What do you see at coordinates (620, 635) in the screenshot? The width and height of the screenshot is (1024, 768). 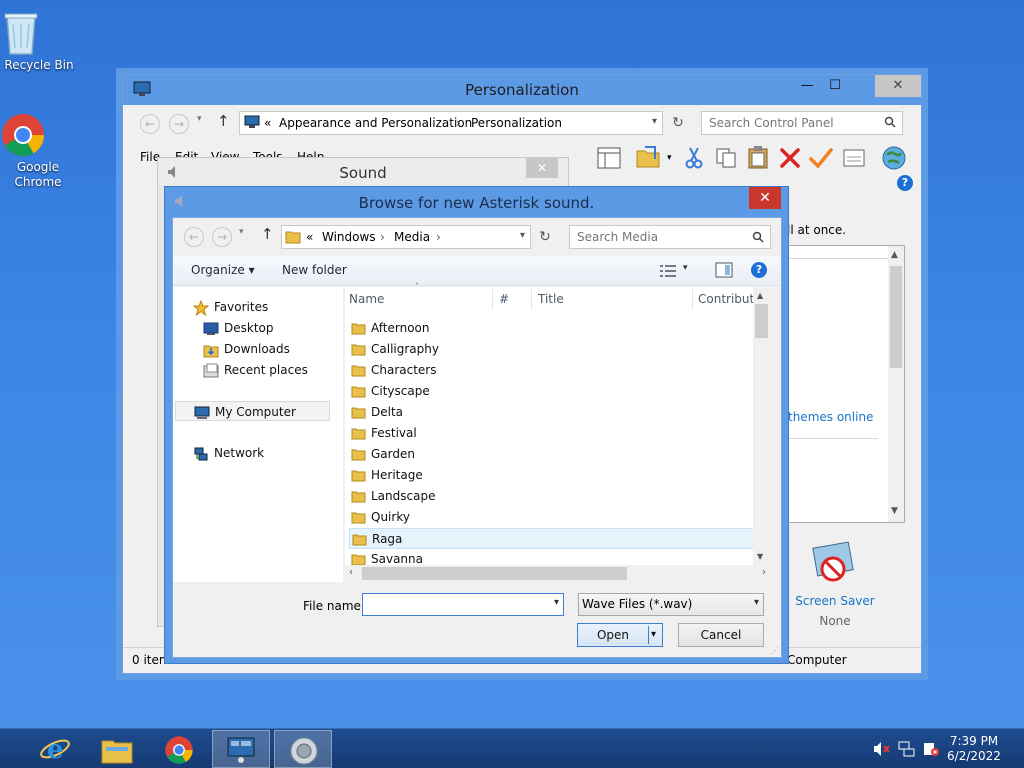 I see `open-button: Open ▾` at bounding box center [620, 635].